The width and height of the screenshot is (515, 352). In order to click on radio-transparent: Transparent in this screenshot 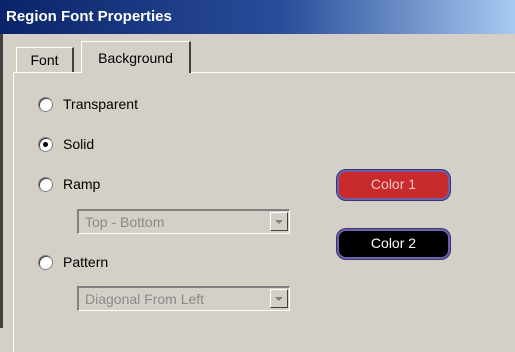, I will do `click(88, 104)`.